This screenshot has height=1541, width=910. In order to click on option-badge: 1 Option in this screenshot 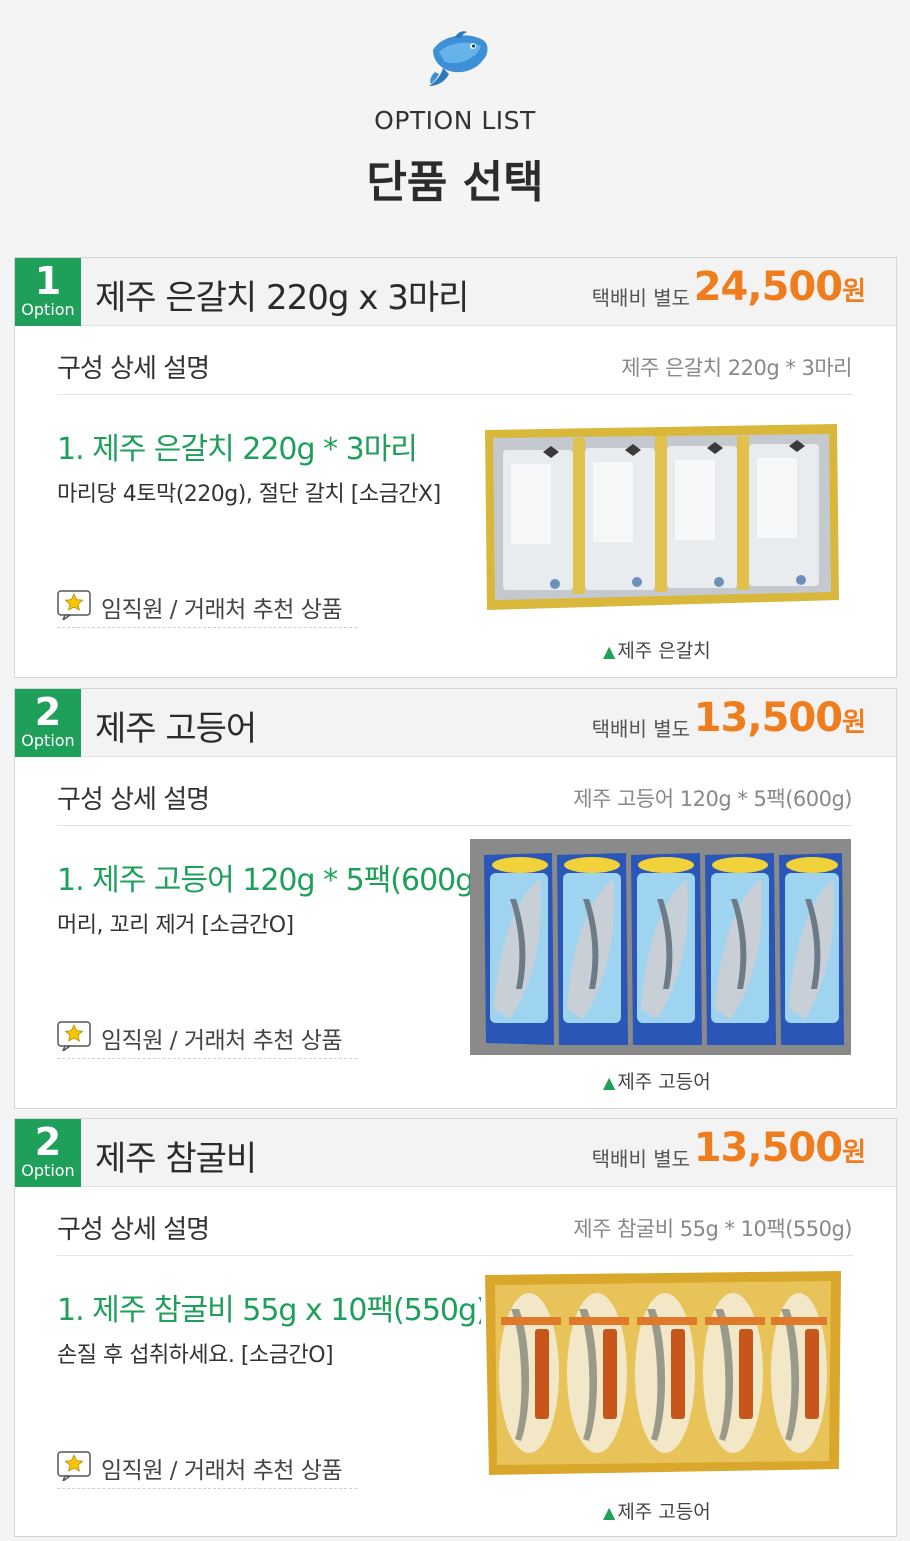, I will do `click(48, 292)`.